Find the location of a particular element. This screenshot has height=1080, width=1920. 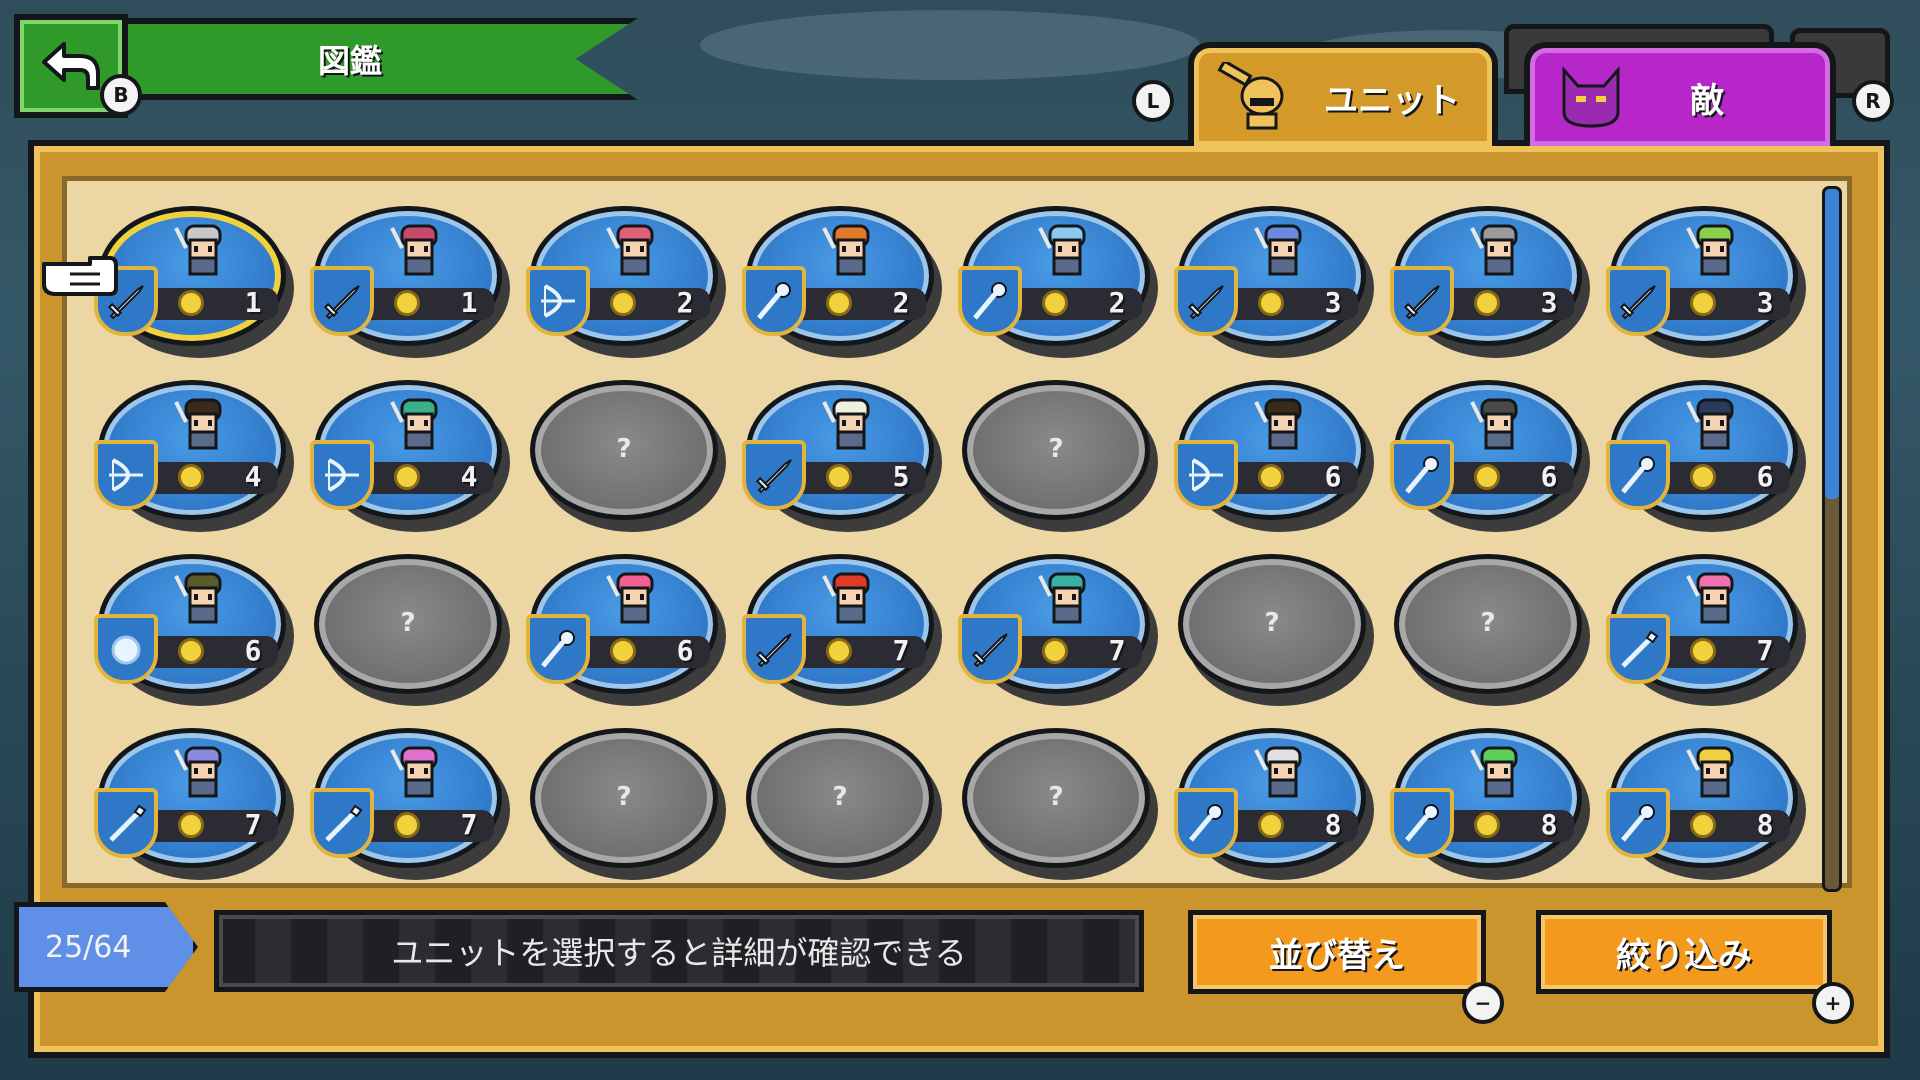

tab-enemy-label: 敵 is located at coordinates (1707, 100).